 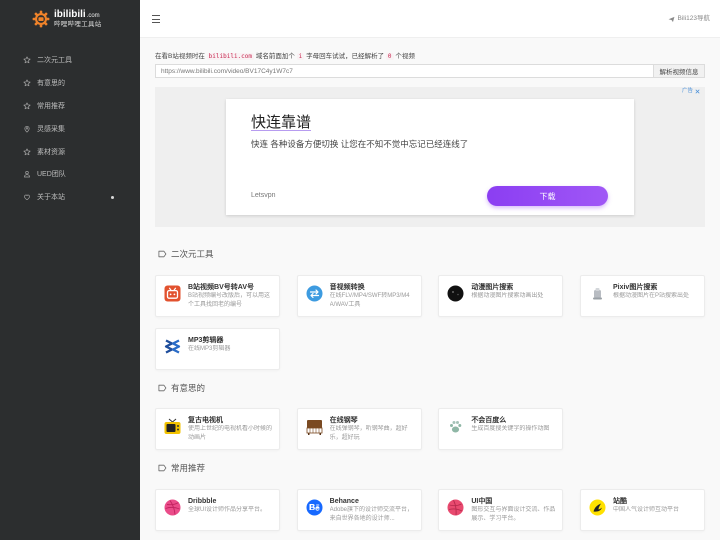 I want to click on card-body: Dribbble 全球UI设计师作品分享平台。, so click(x=230, y=513).